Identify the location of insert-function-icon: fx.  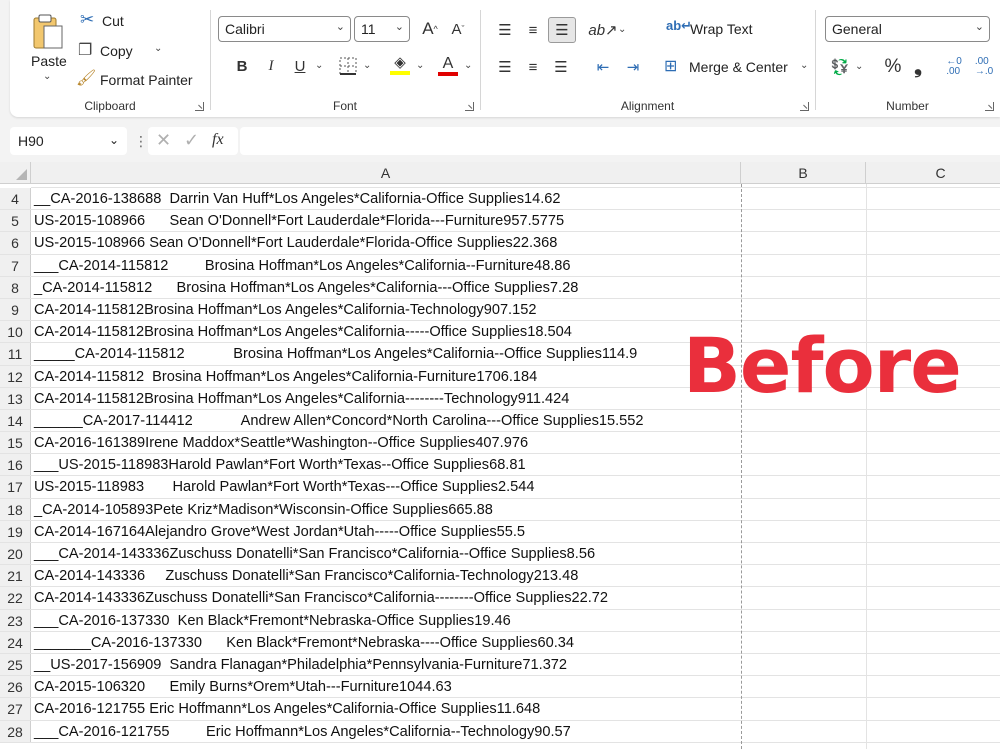
(218, 140).